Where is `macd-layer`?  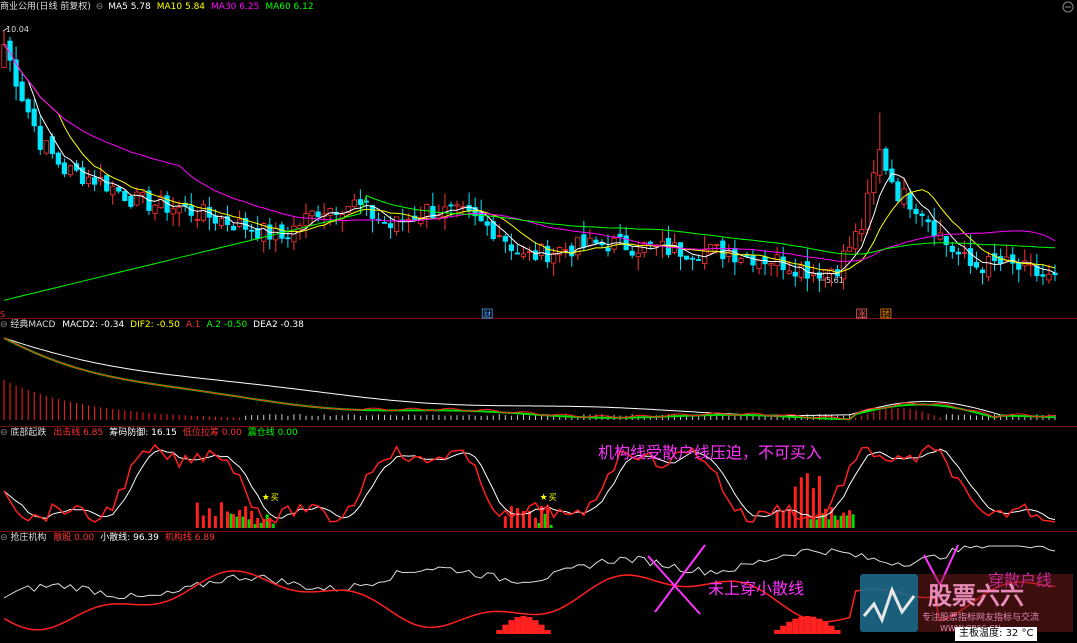 macd-layer is located at coordinates (529, 379).